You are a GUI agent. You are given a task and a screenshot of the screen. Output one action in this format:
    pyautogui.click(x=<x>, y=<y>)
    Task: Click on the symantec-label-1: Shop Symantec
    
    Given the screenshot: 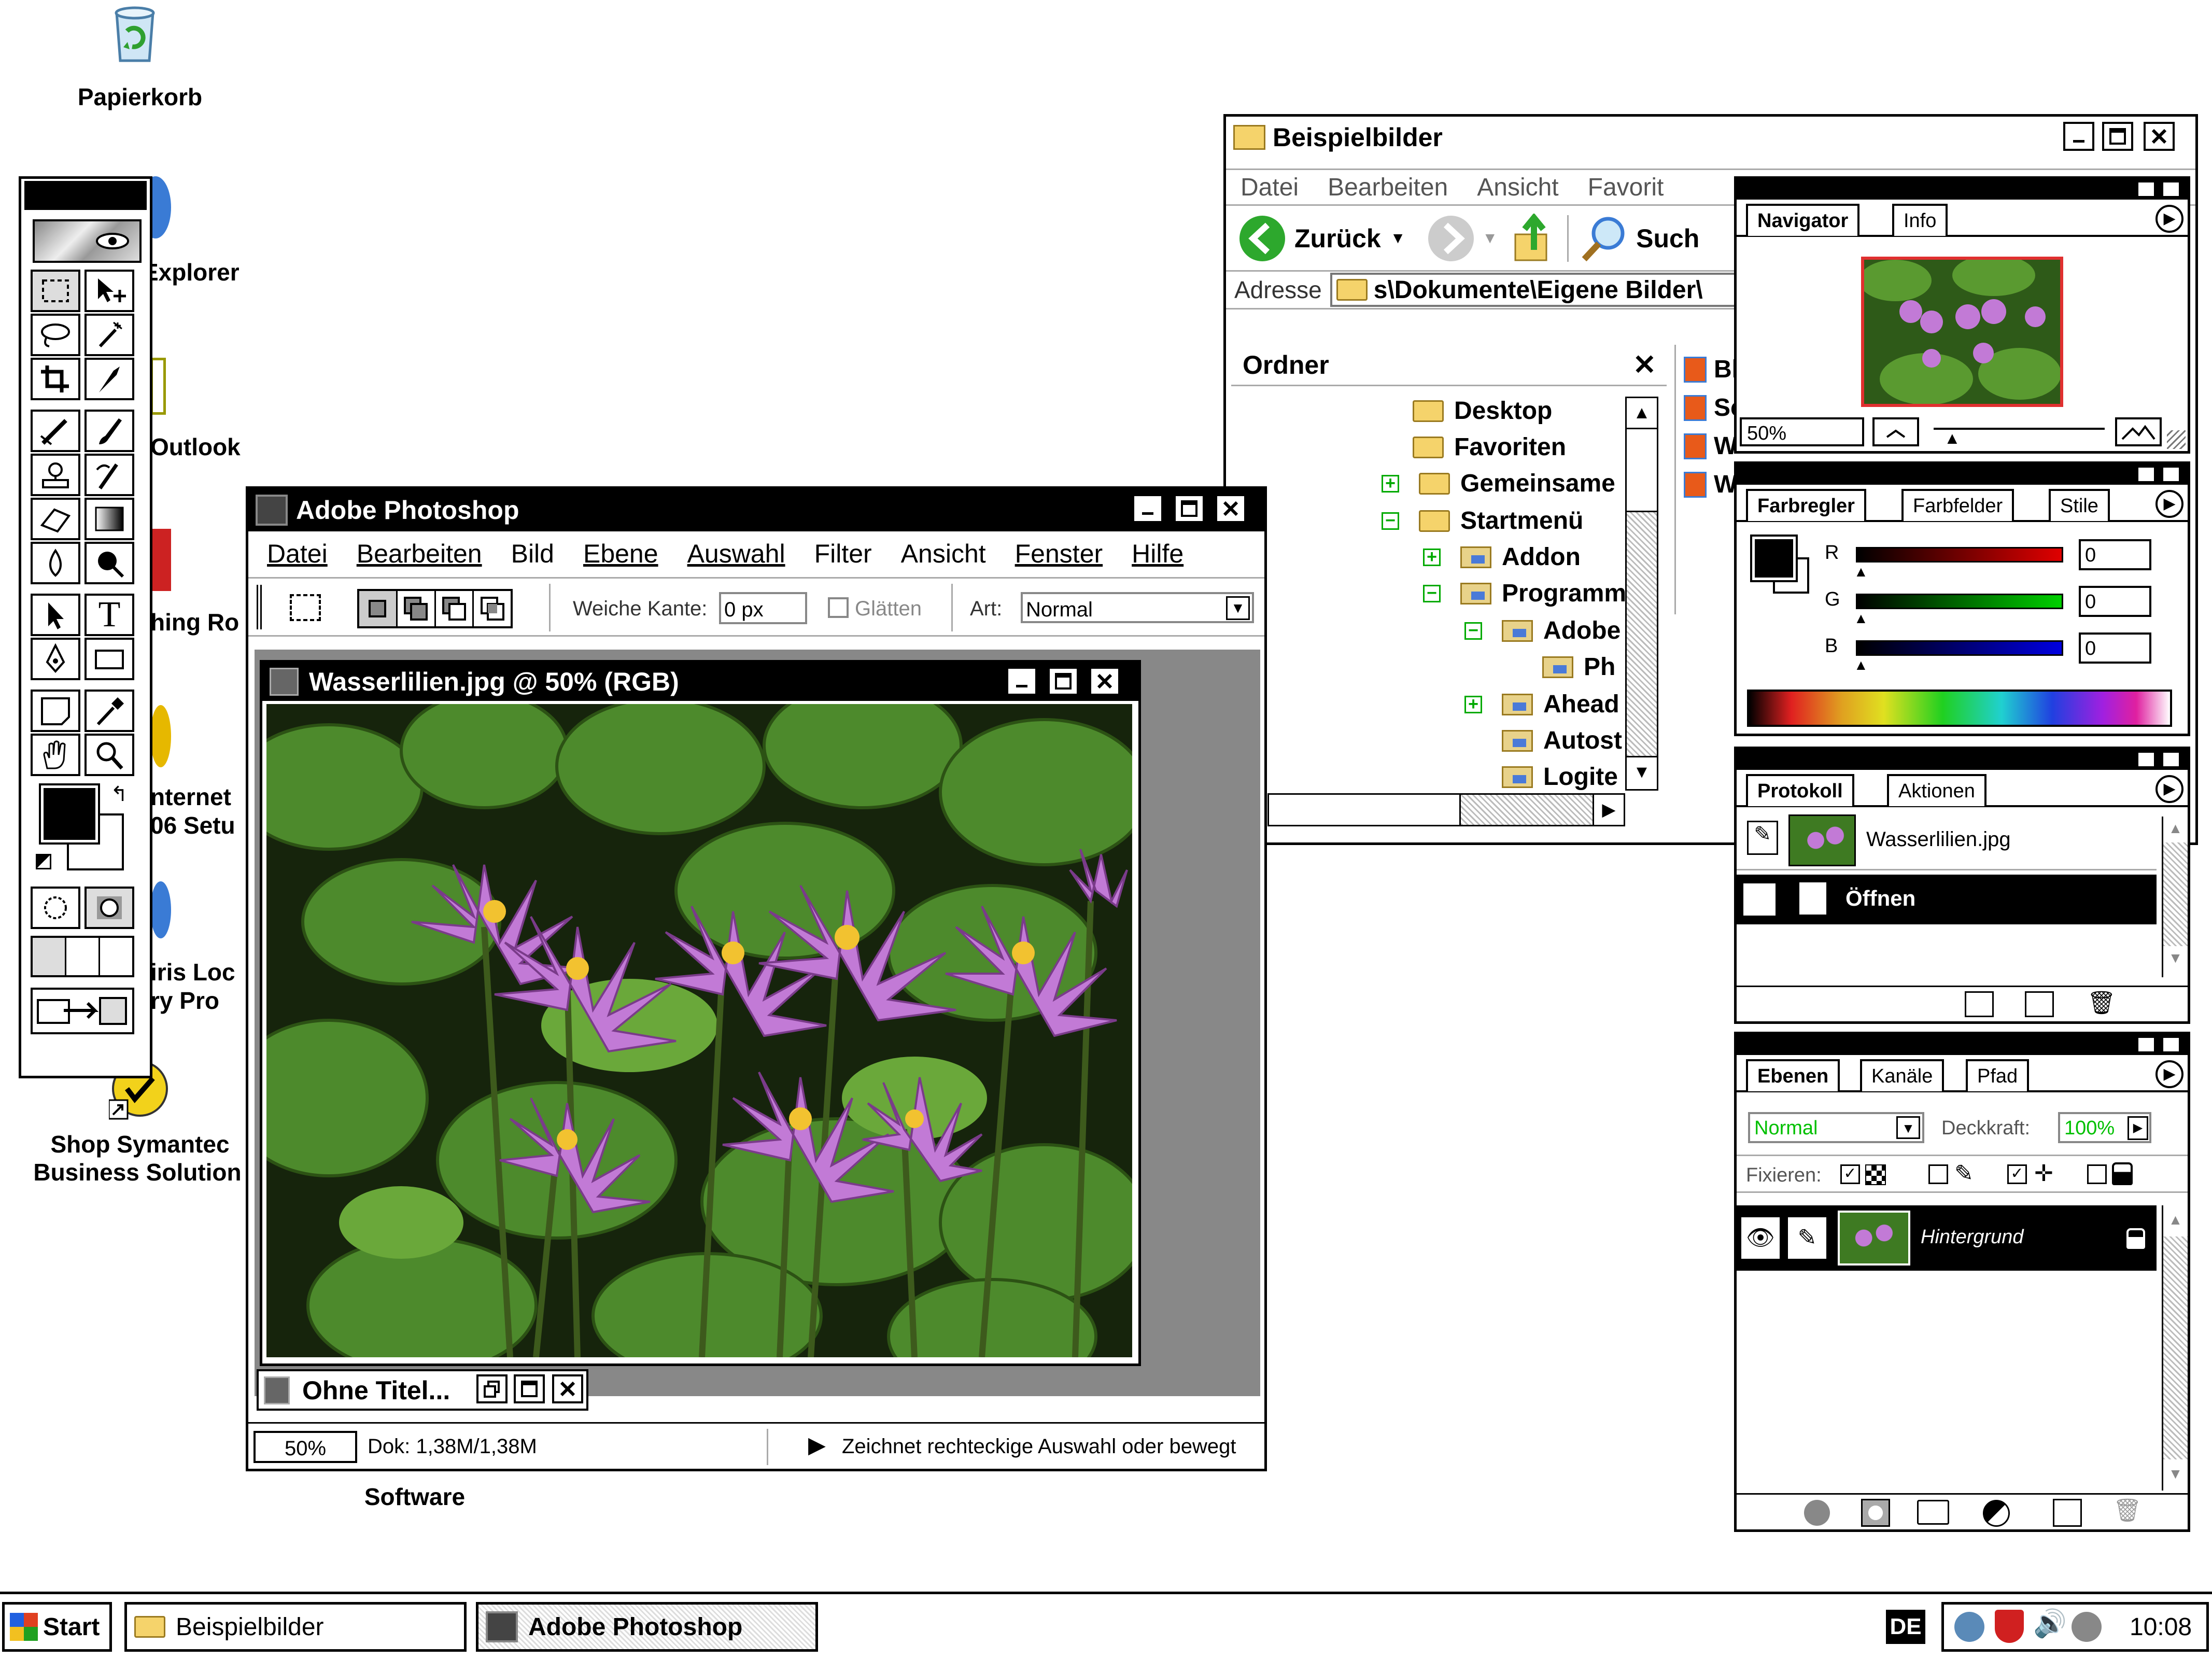 What is the action you would take?
    pyautogui.click(x=140, y=1144)
    